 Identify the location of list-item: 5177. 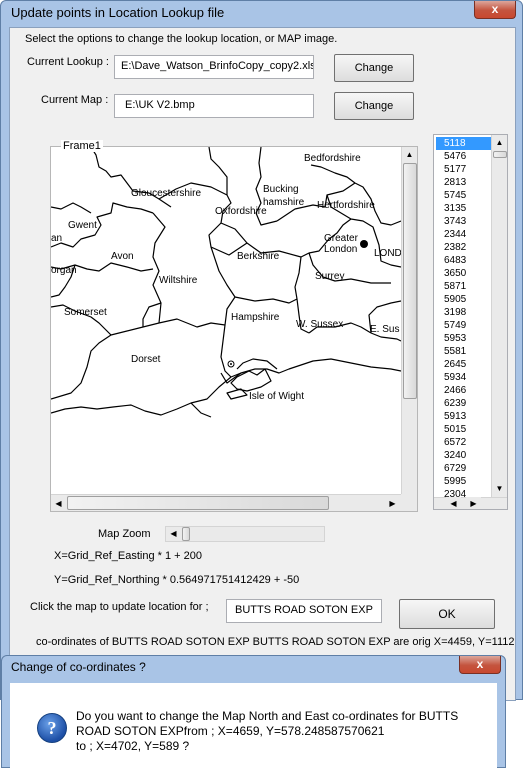
(463, 169).